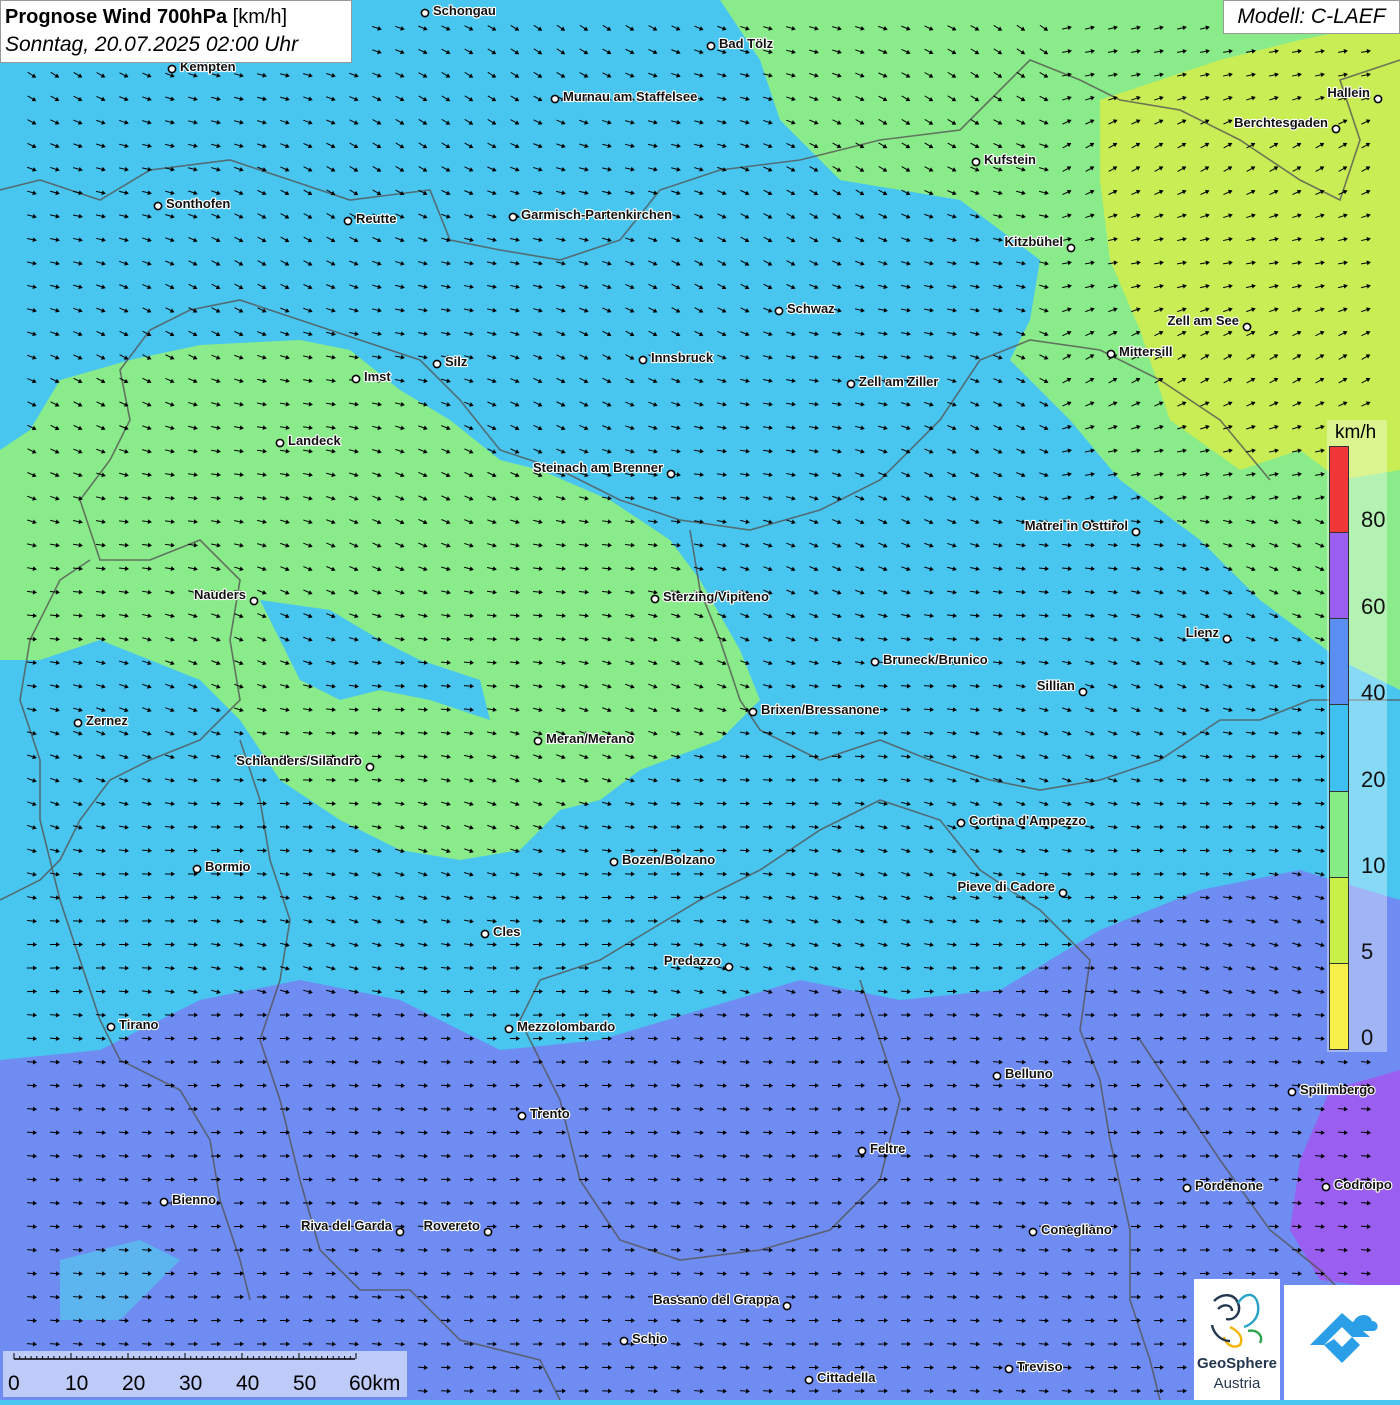  I want to click on city-label: Codroipo, so click(1363, 1184).